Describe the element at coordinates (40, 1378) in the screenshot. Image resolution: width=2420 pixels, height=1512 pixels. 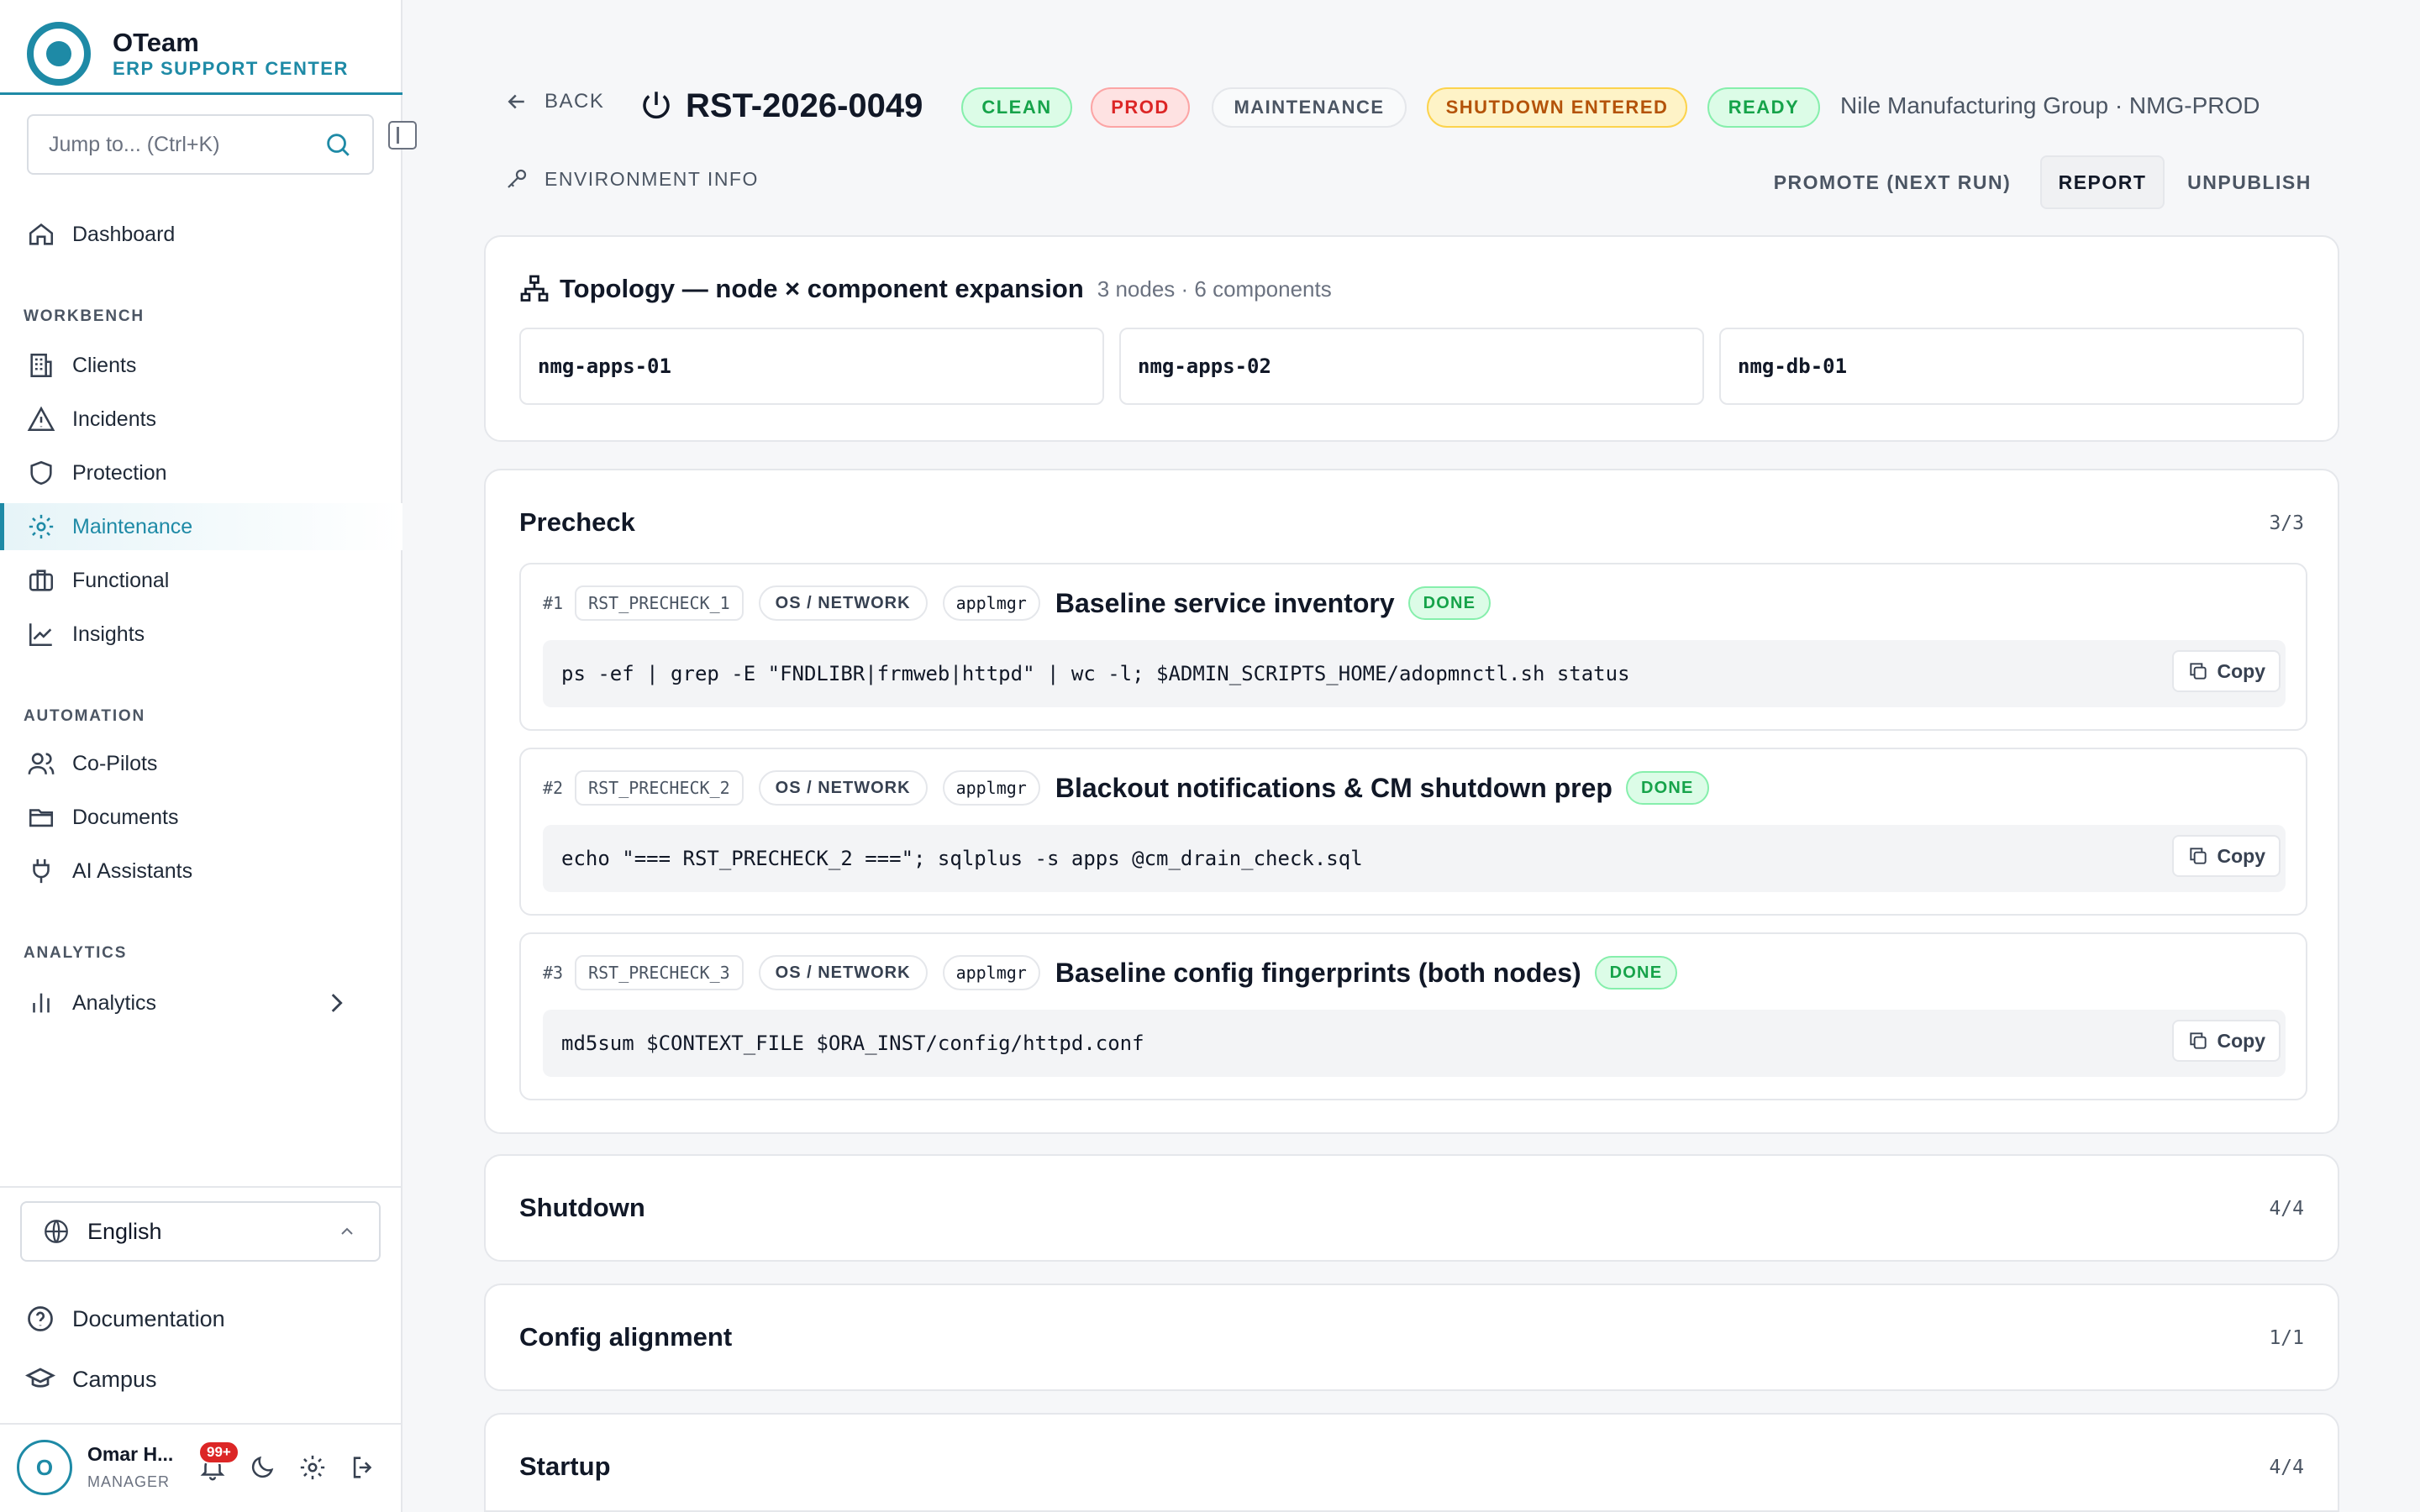
I see `graduation-cap-icon` at that location.